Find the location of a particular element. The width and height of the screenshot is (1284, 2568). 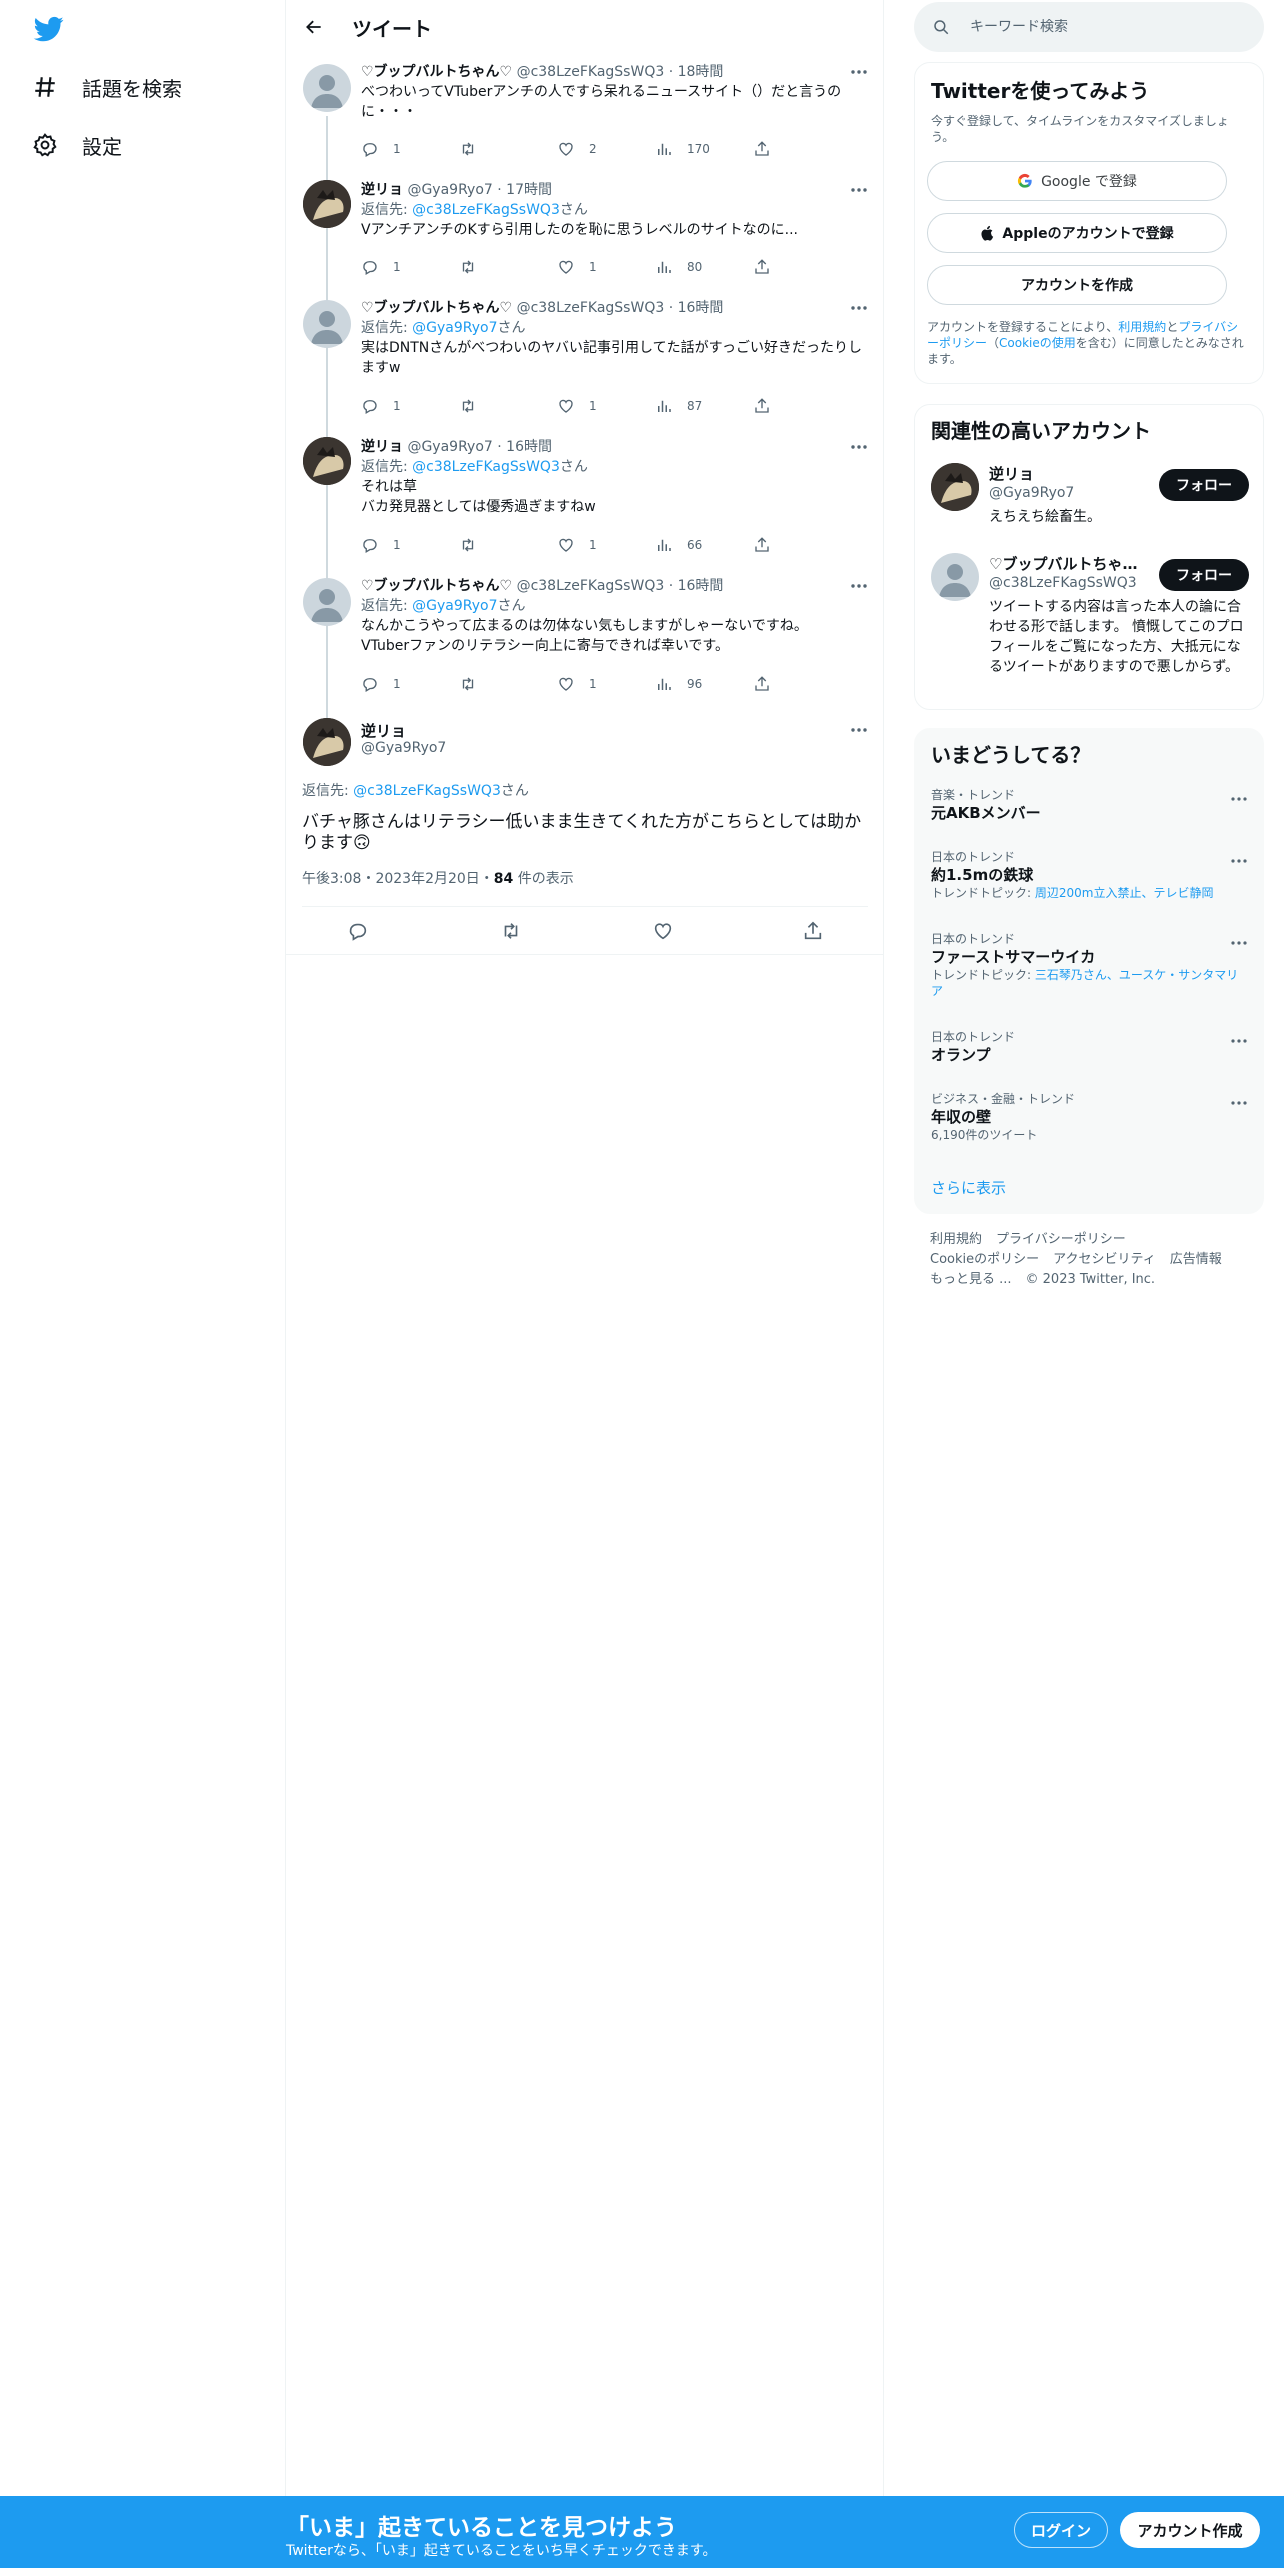

reply-button is located at coordinates (360, 933).